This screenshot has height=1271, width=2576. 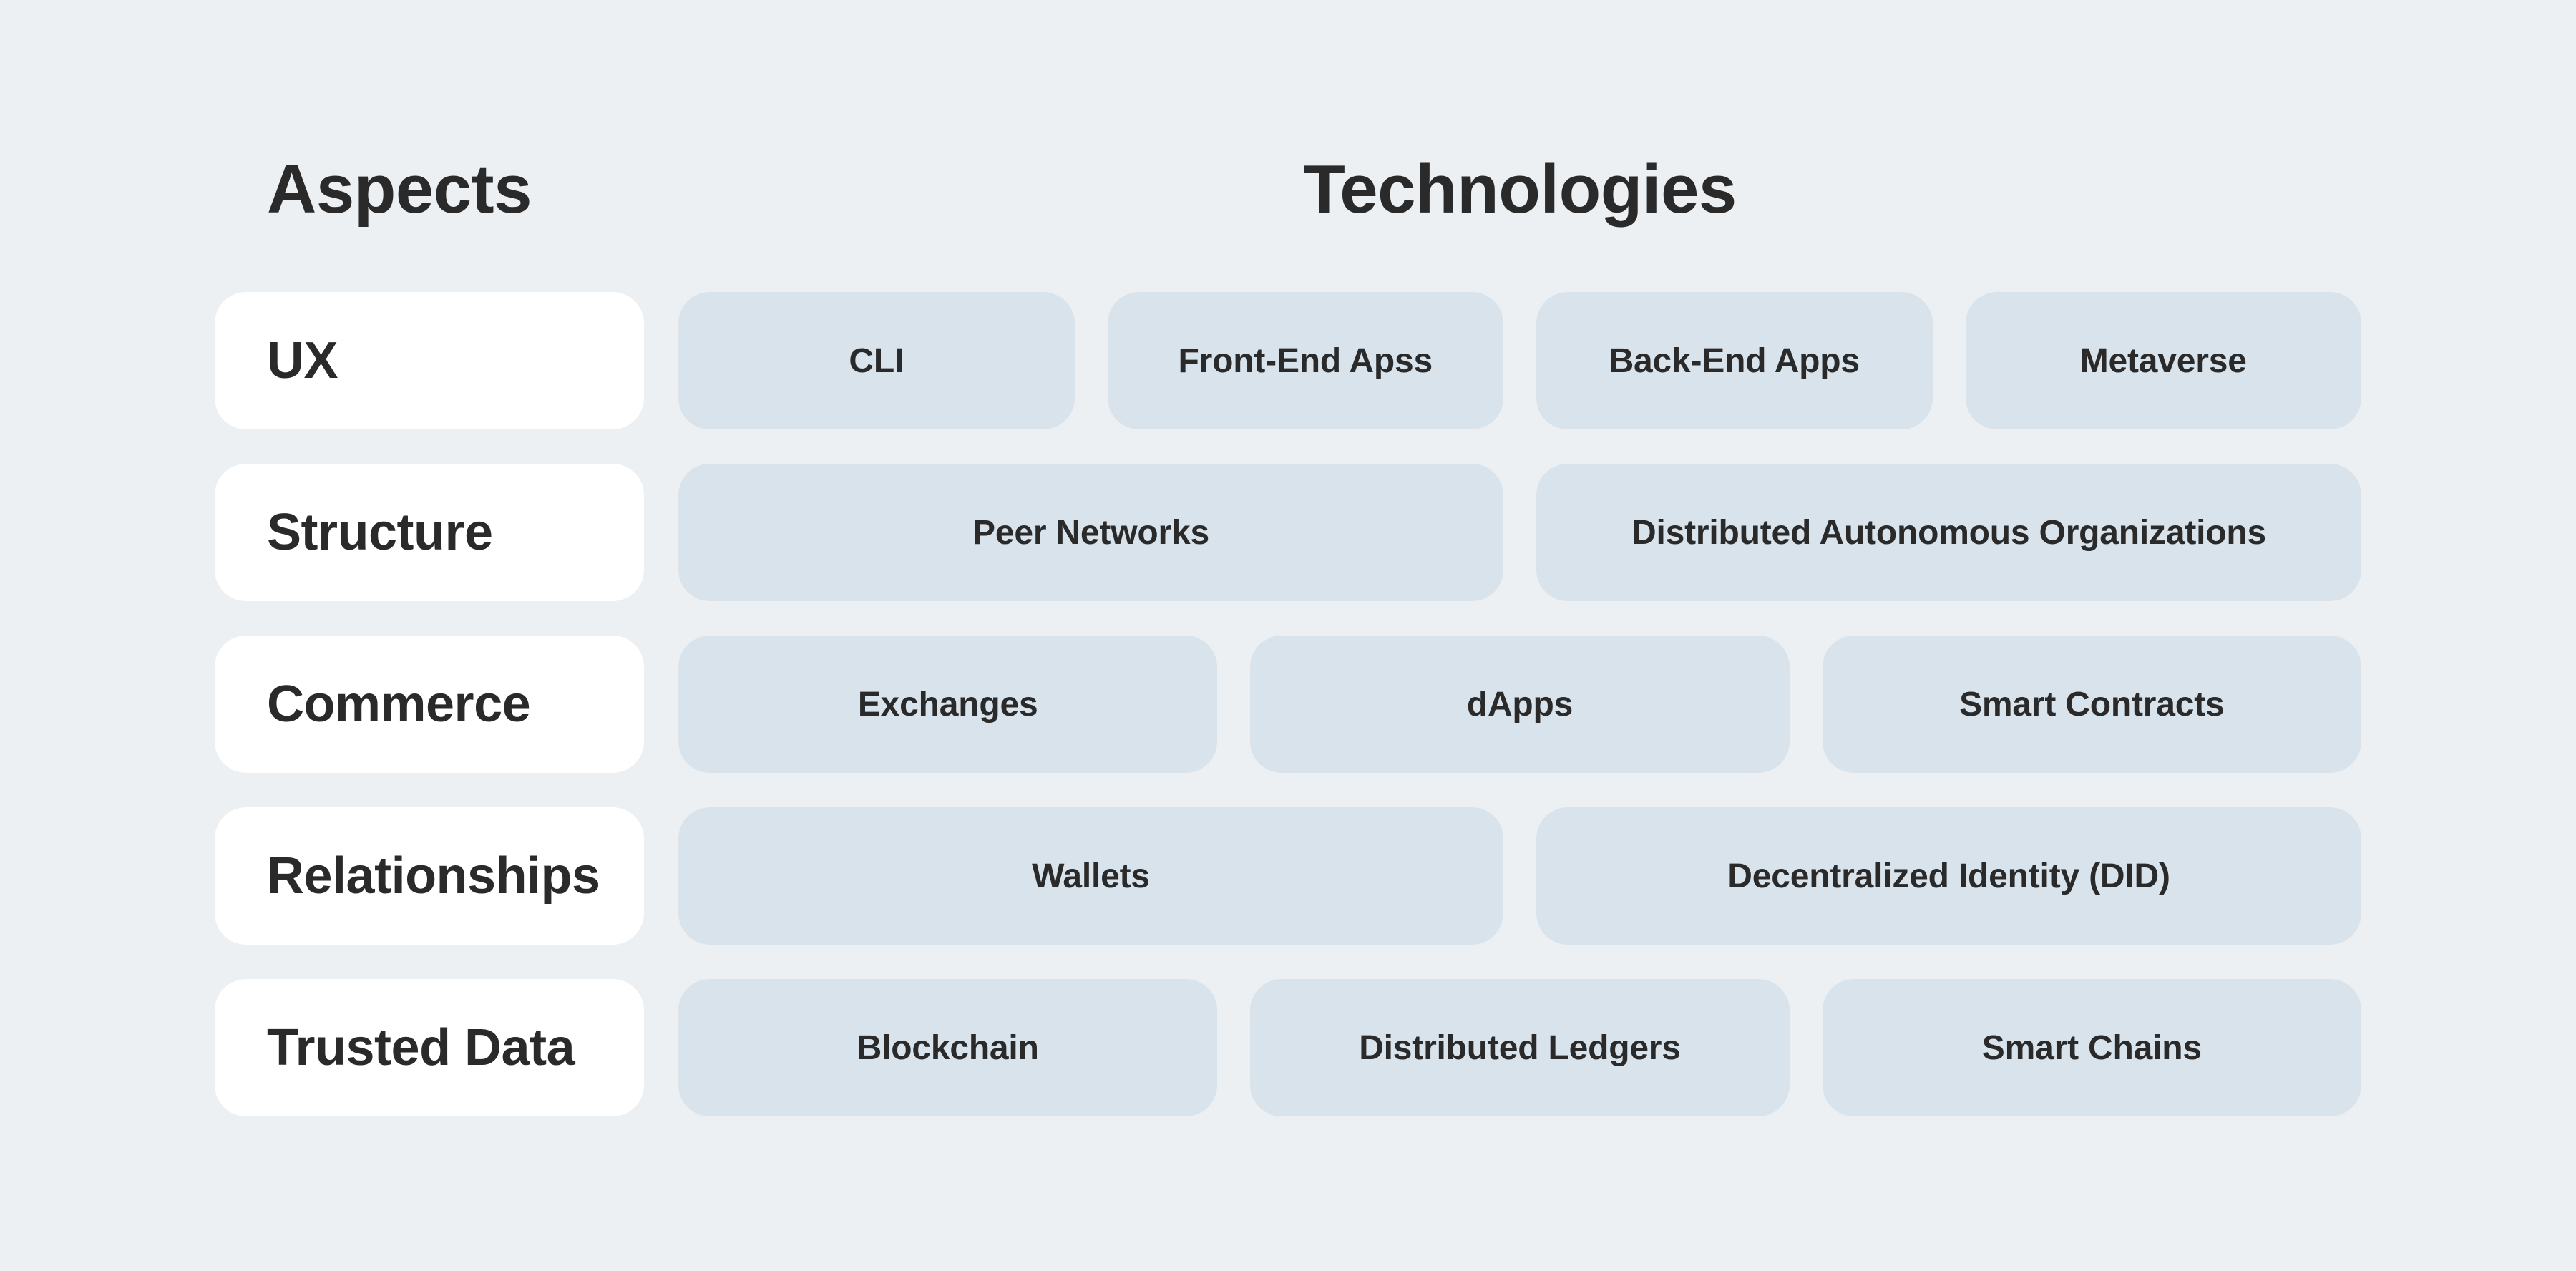 I want to click on technologies-heading: Technologies, so click(x=1520, y=189).